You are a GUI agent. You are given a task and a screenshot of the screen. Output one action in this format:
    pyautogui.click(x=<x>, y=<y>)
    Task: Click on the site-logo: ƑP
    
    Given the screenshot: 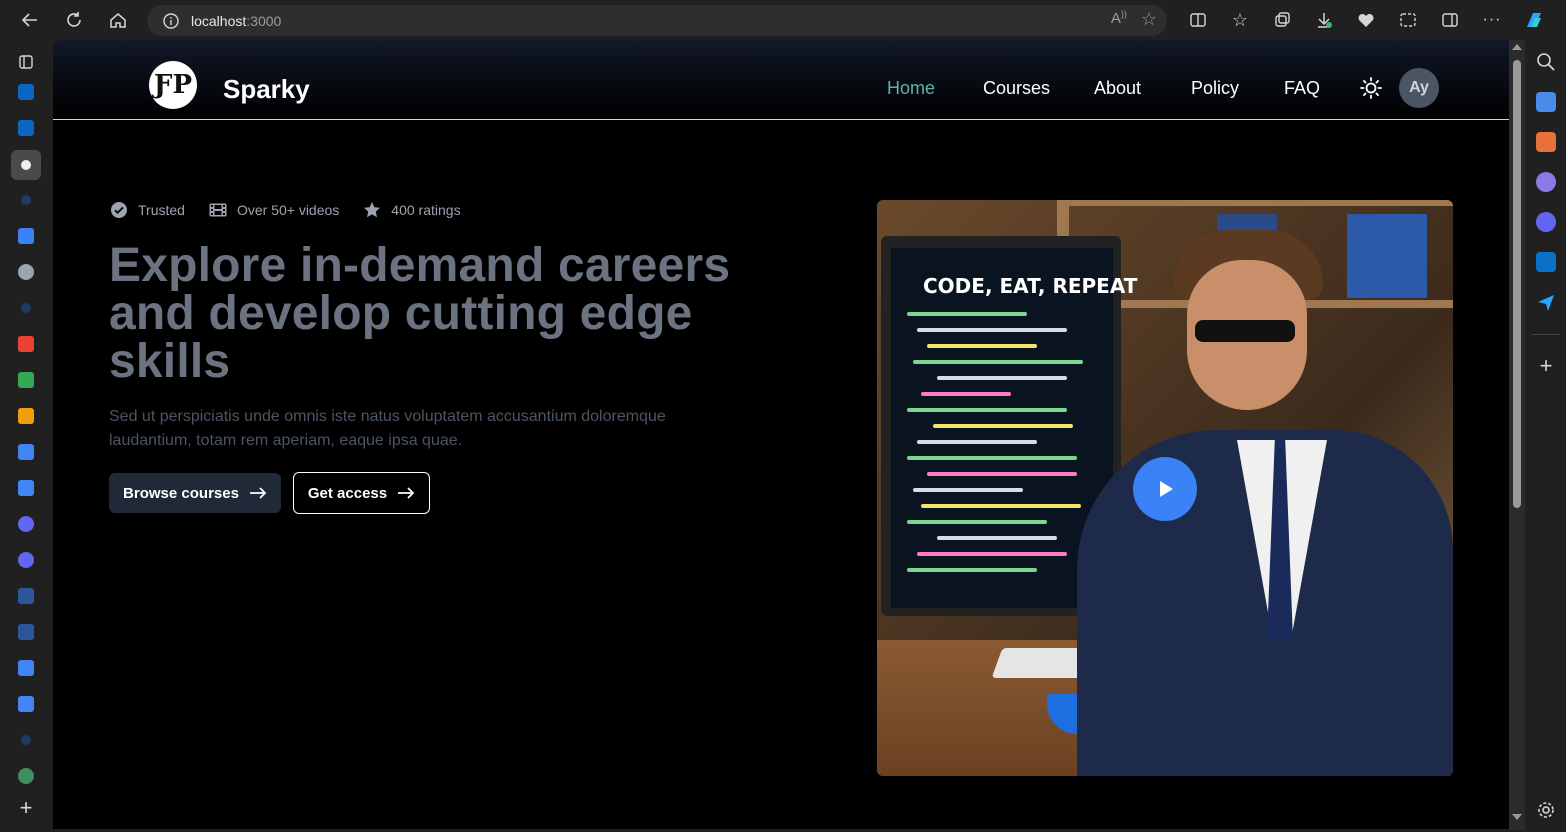 What is the action you would take?
    pyautogui.click(x=173, y=85)
    